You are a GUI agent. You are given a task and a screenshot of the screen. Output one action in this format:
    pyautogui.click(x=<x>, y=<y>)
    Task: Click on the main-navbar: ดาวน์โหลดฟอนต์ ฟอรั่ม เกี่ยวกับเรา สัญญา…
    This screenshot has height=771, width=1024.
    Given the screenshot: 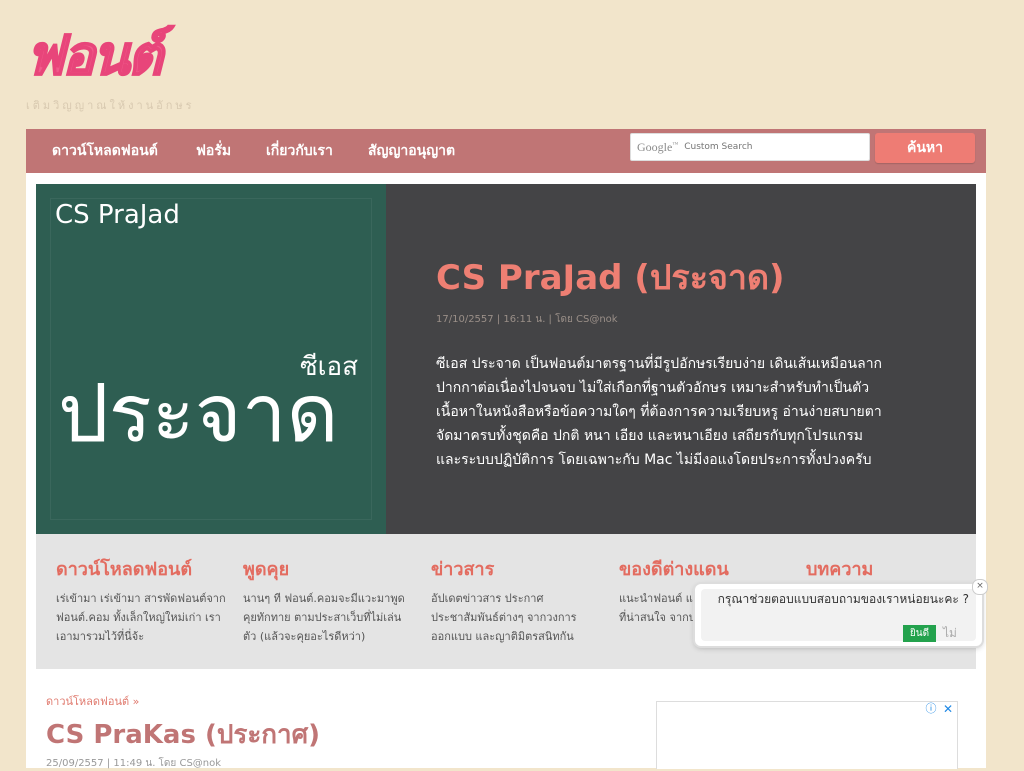 What is the action you would take?
    pyautogui.click(x=506, y=151)
    